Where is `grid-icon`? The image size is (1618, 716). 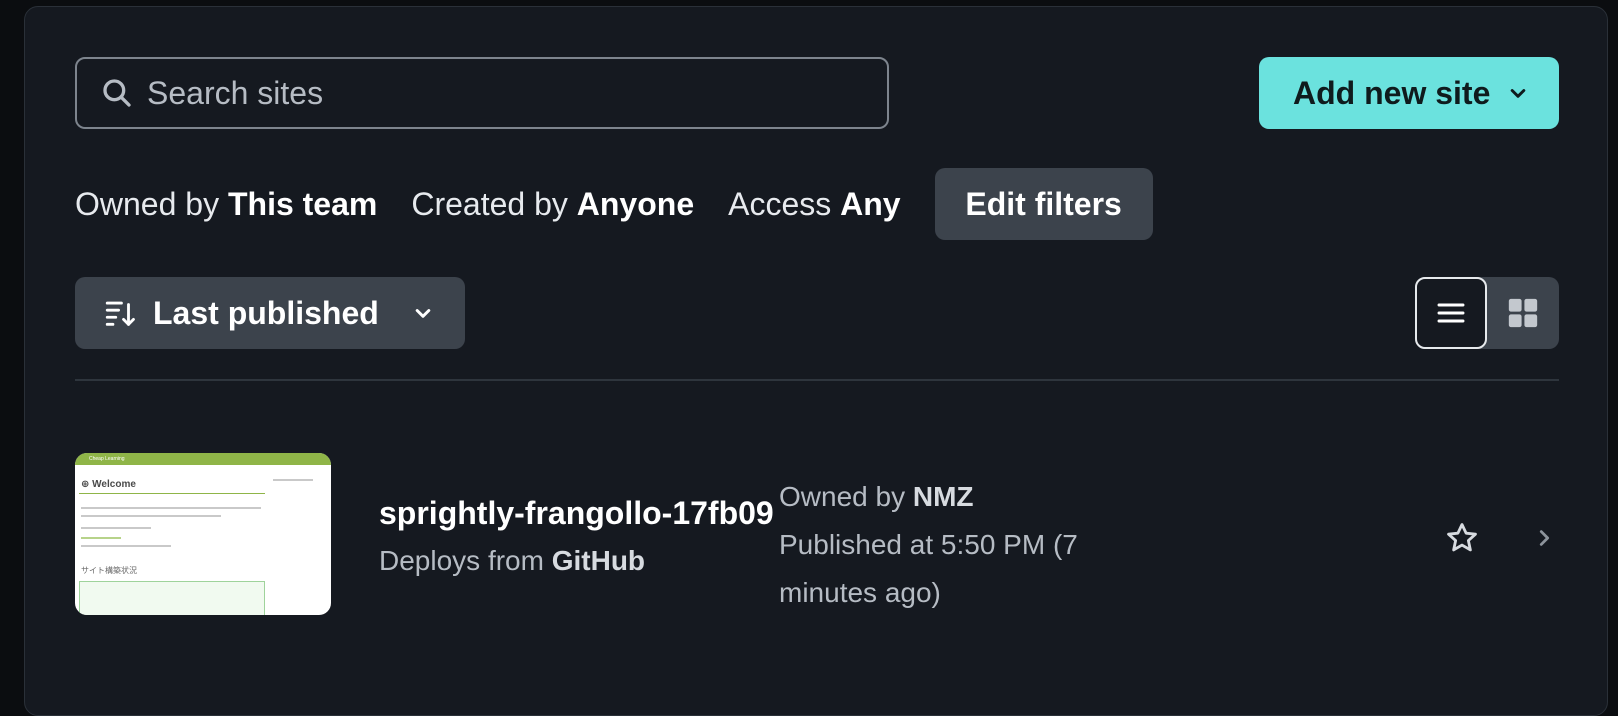 grid-icon is located at coordinates (1523, 313).